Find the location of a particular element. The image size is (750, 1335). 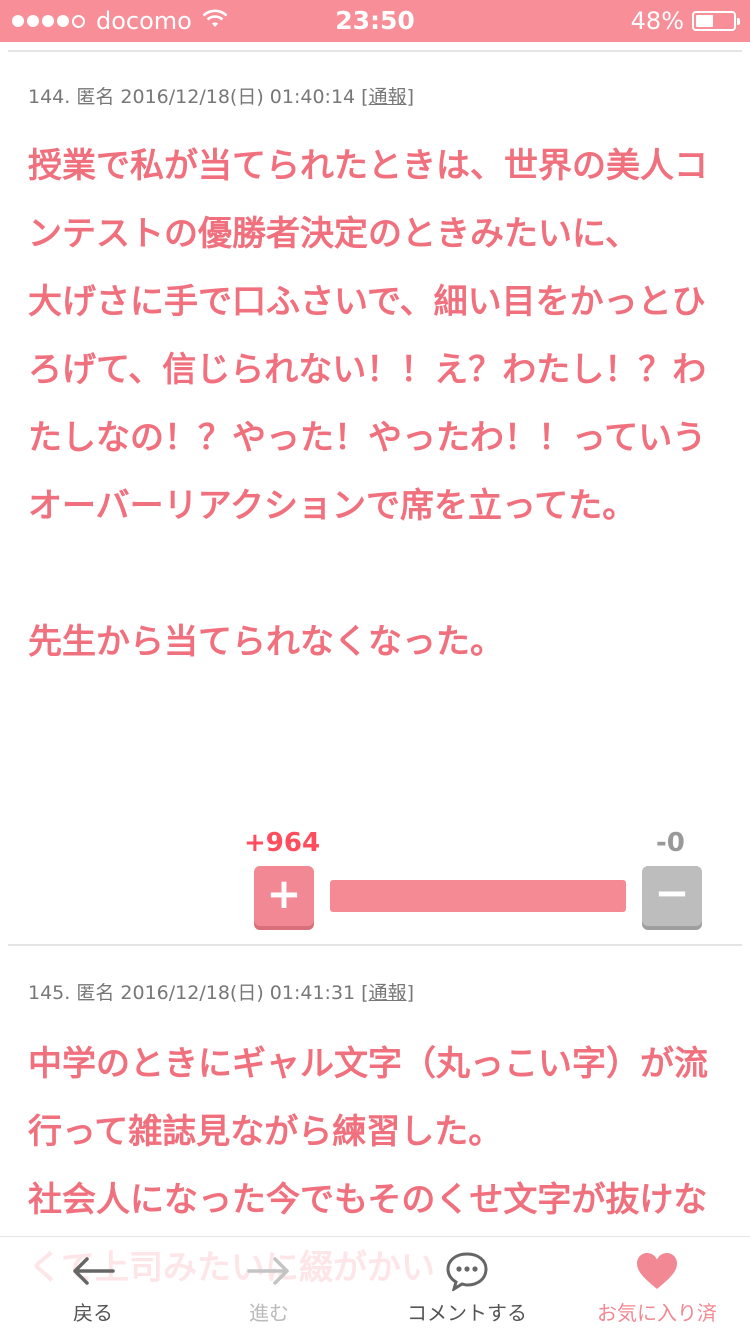

comment-label: コメントする is located at coordinates (467, 1313).